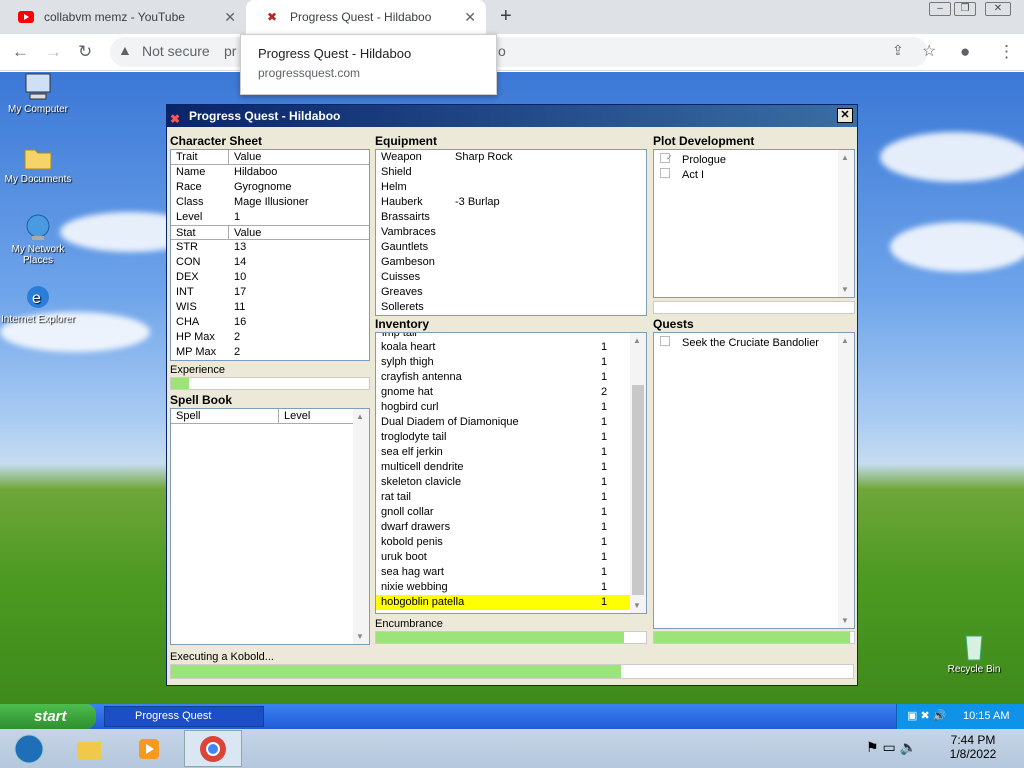 This screenshot has width=1024, height=768. I want to click on equipment-row: Hauberk -3 Burlap, so click(511, 202).